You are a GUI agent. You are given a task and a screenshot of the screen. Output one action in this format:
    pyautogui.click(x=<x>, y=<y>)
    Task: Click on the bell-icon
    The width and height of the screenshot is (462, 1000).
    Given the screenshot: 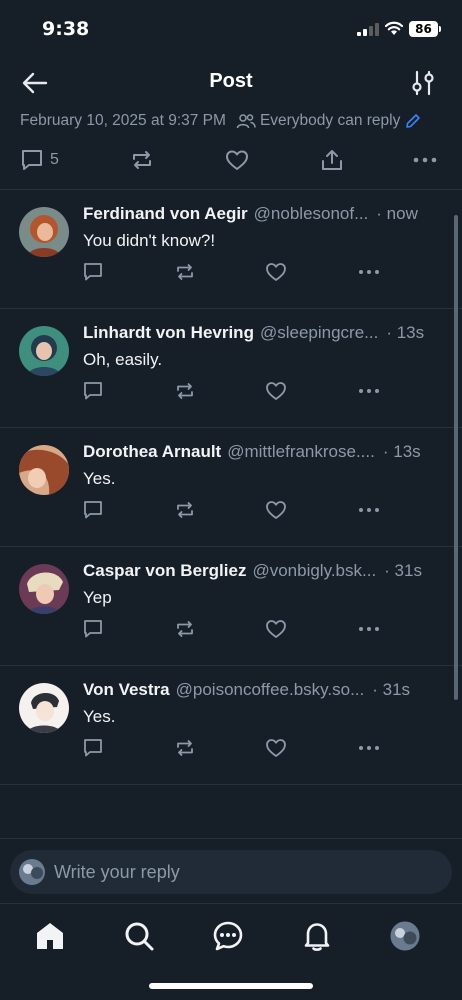 What is the action you would take?
    pyautogui.click(x=317, y=936)
    